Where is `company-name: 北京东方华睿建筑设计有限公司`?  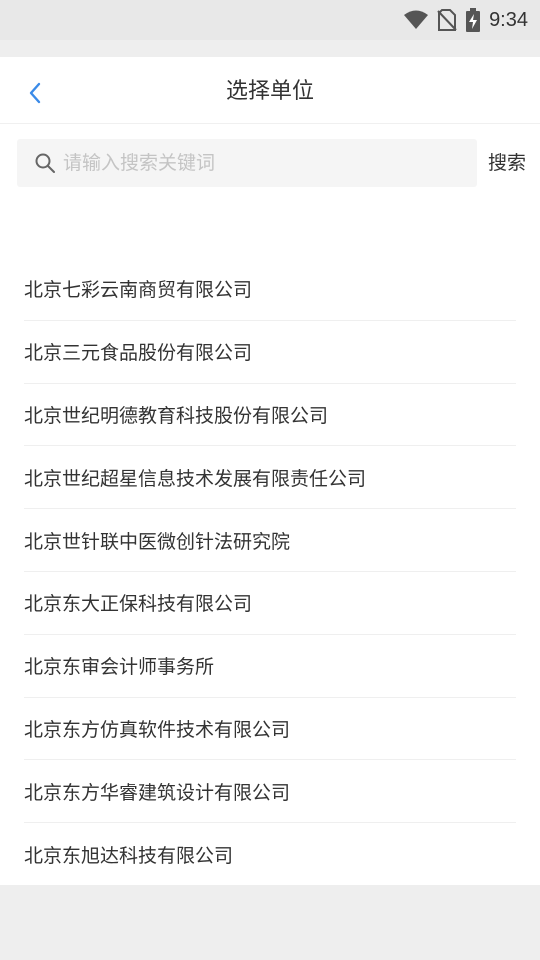 company-name: 北京东方华睿建筑设计有限公司 is located at coordinates (157, 792).